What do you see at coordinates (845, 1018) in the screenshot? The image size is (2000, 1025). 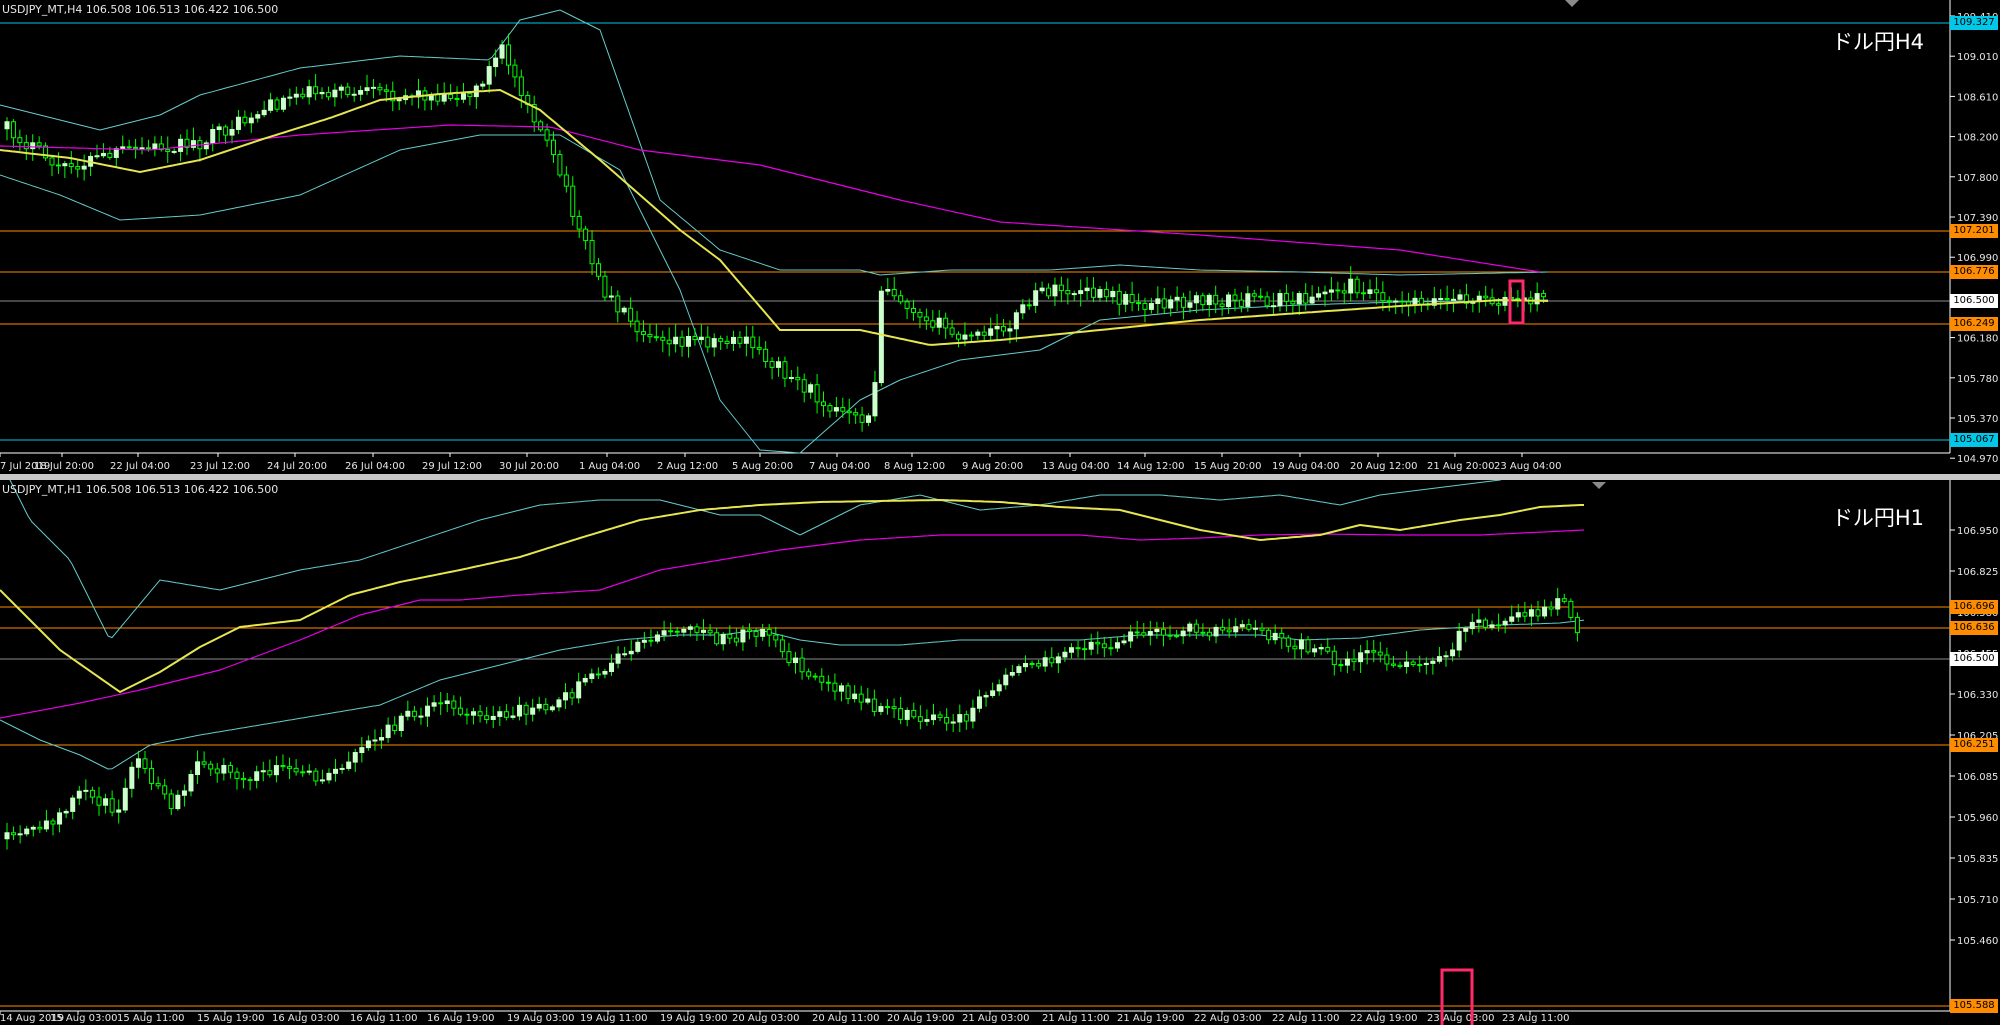 I see `h1-time-tick-label: 20 Aug 11:00` at bounding box center [845, 1018].